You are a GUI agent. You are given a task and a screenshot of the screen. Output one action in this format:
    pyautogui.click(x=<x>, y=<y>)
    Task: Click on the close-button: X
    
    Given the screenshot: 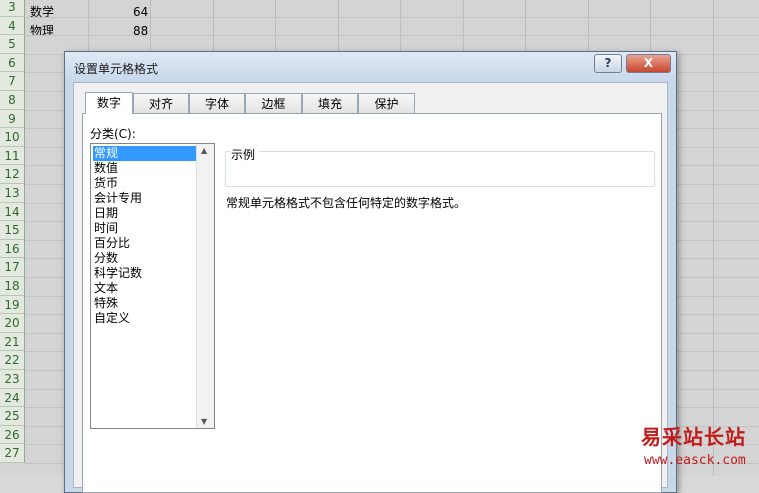 What is the action you would take?
    pyautogui.click(x=648, y=63)
    